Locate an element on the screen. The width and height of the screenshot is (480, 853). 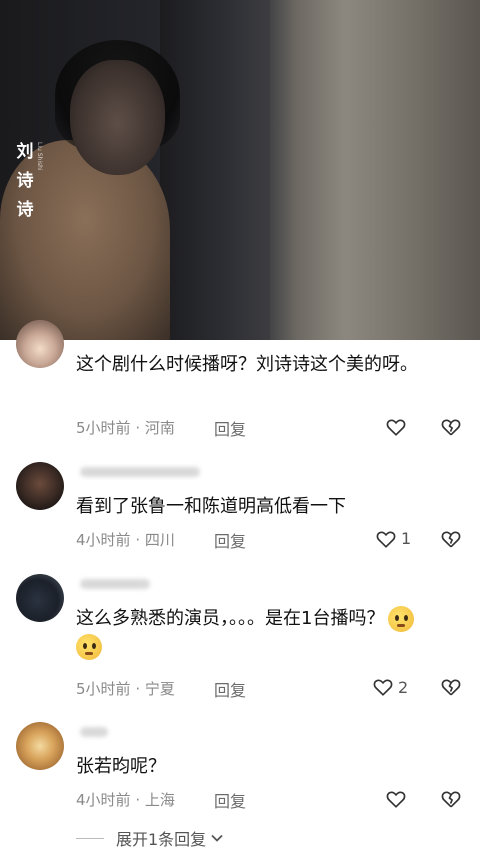
comment-location: 河南 is located at coordinates (159, 428).